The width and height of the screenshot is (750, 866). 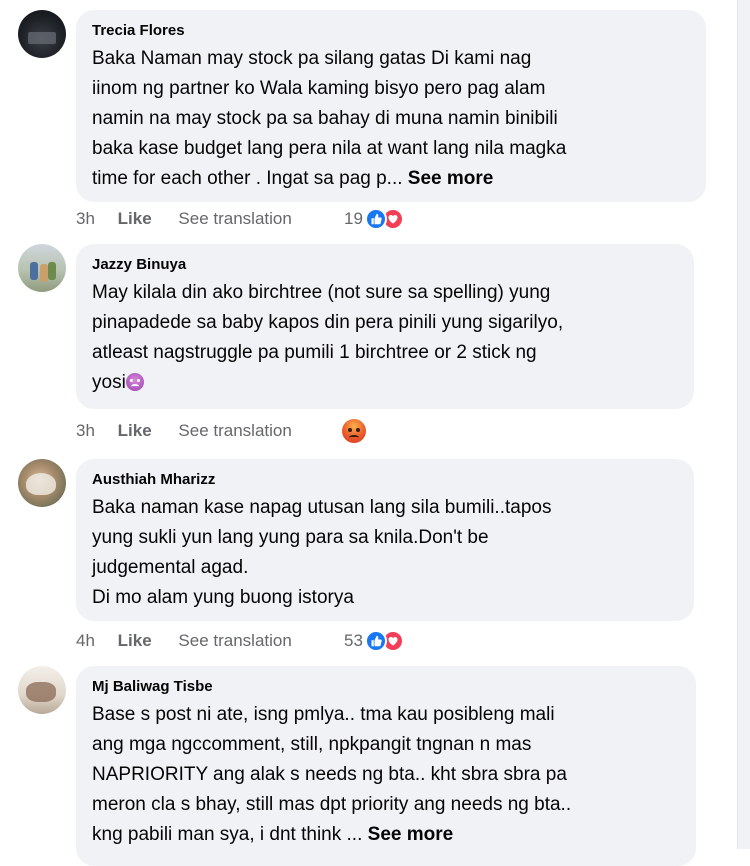 I want to click on comment-author: Trecia Flores, so click(x=392, y=31).